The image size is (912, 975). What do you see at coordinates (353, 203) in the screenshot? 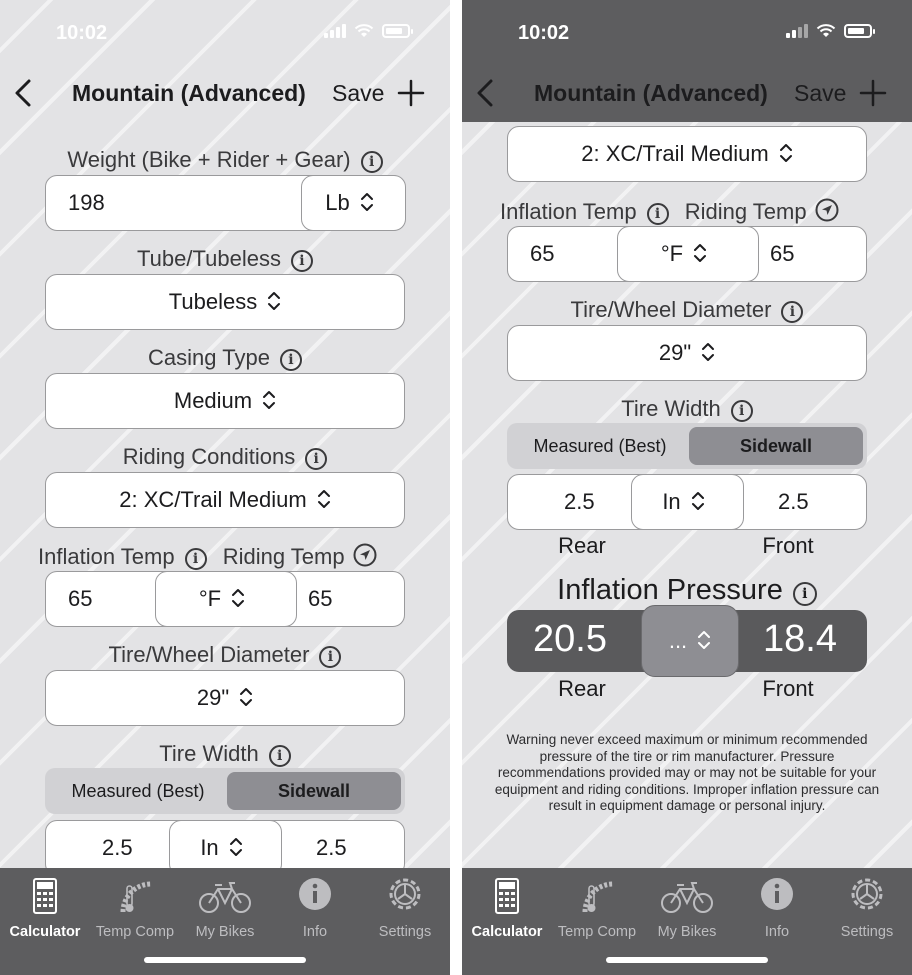
I see `weight-unit-picker: Lb` at bounding box center [353, 203].